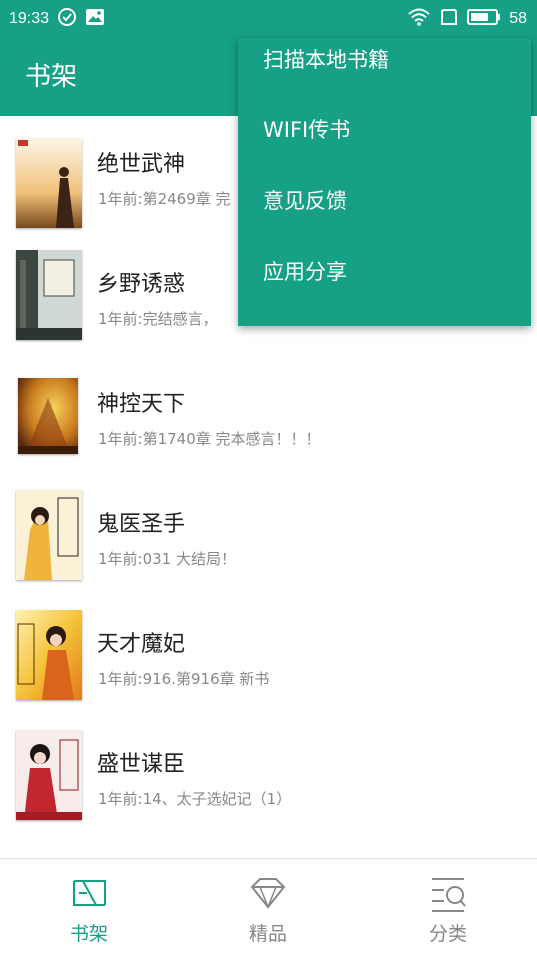  I want to click on menu-item-feedback: 意见反馈, so click(305, 200).